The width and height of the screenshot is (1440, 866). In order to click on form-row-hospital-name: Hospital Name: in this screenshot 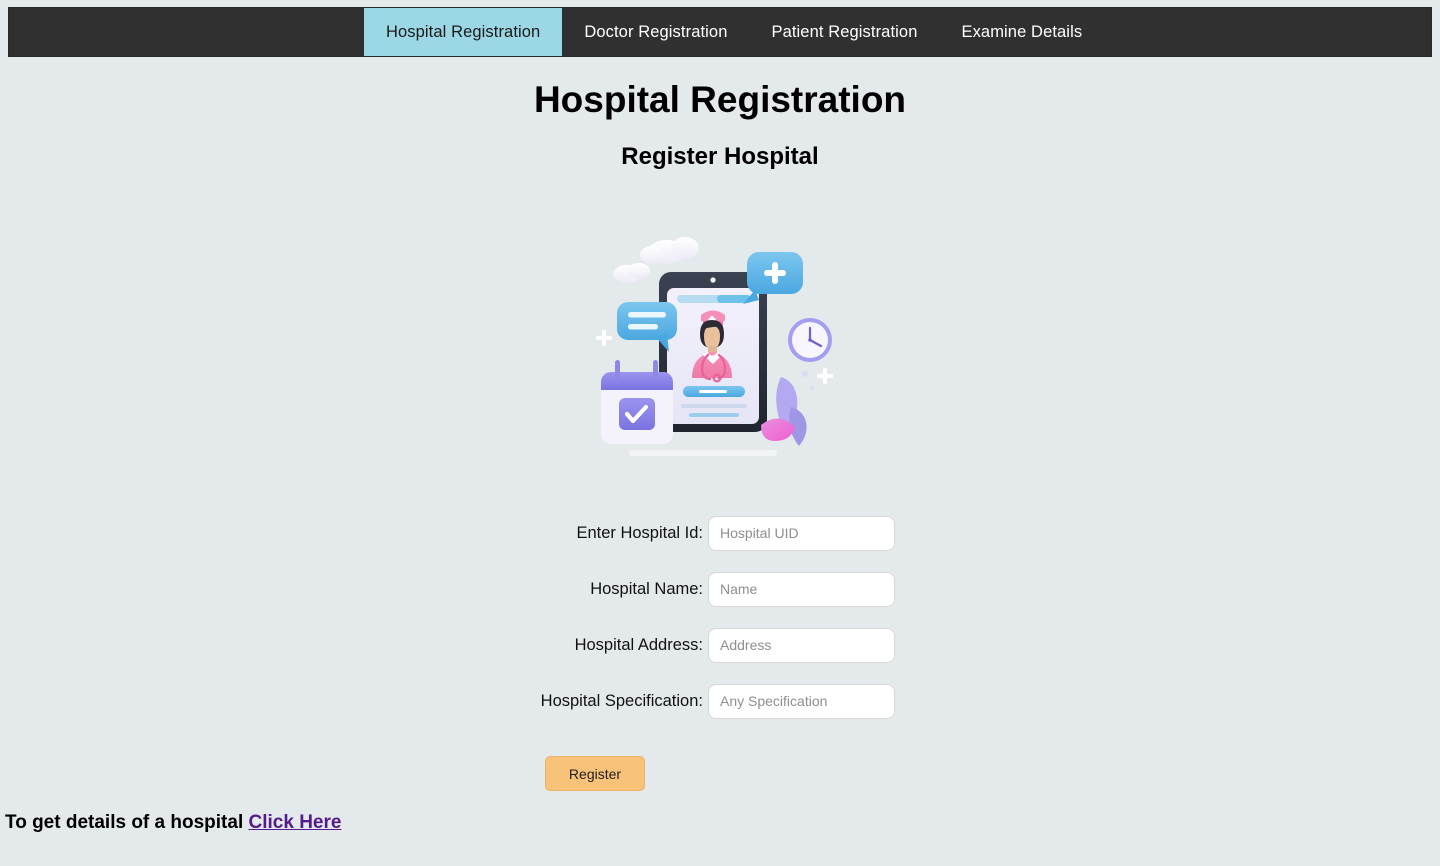, I will do `click(720, 589)`.